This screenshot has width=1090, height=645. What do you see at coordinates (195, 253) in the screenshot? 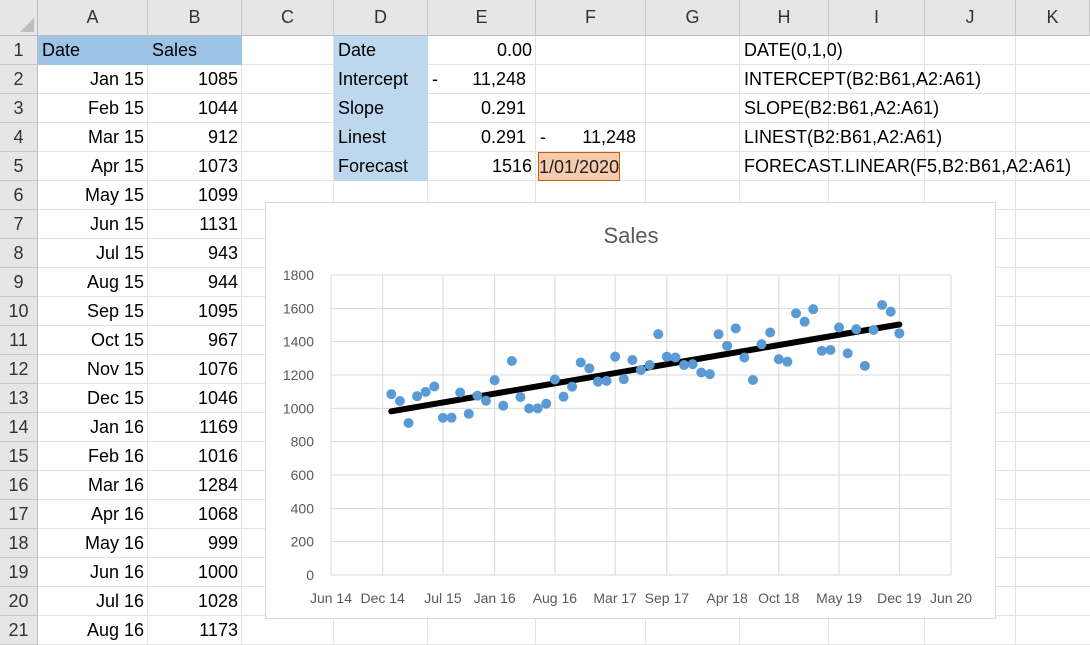
I see `sales-cell: 943` at bounding box center [195, 253].